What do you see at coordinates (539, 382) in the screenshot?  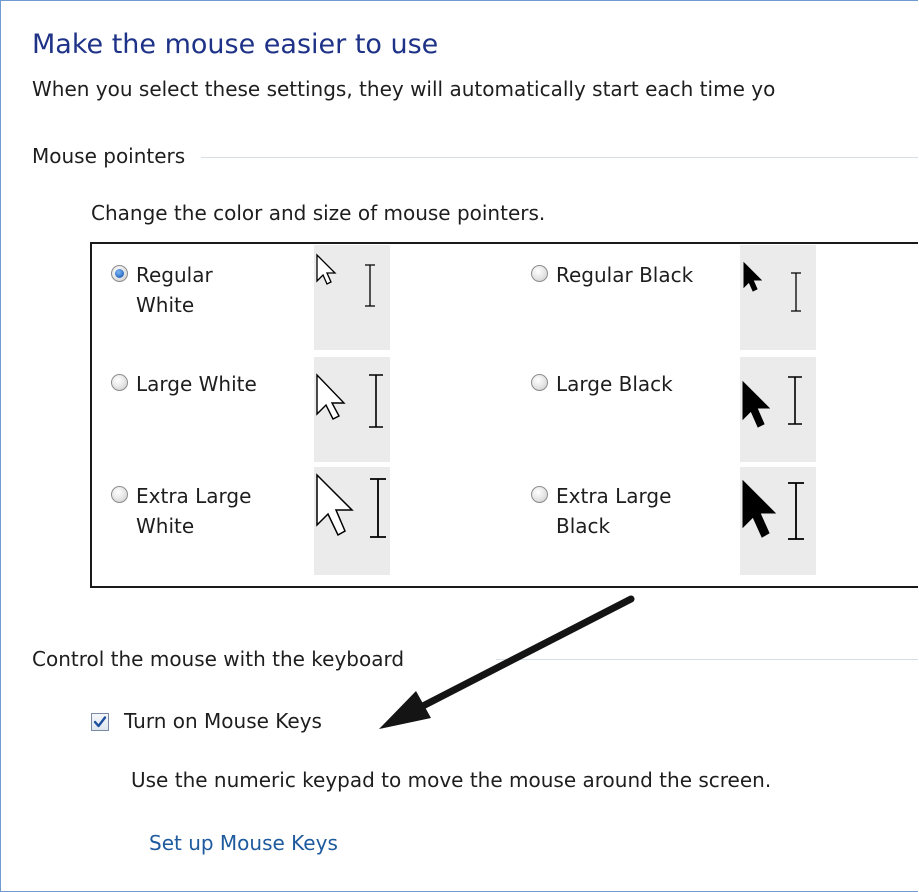 I see `radio-large-black` at bounding box center [539, 382].